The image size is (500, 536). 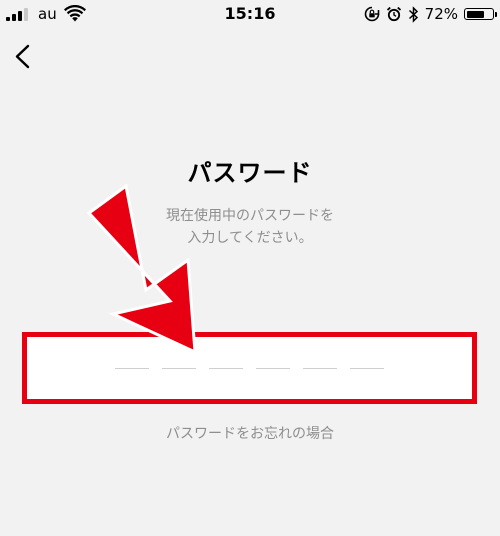 What do you see at coordinates (413, 14) in the screenshot?
I see `bluetooth-icon` at bounding box center [413, 14].